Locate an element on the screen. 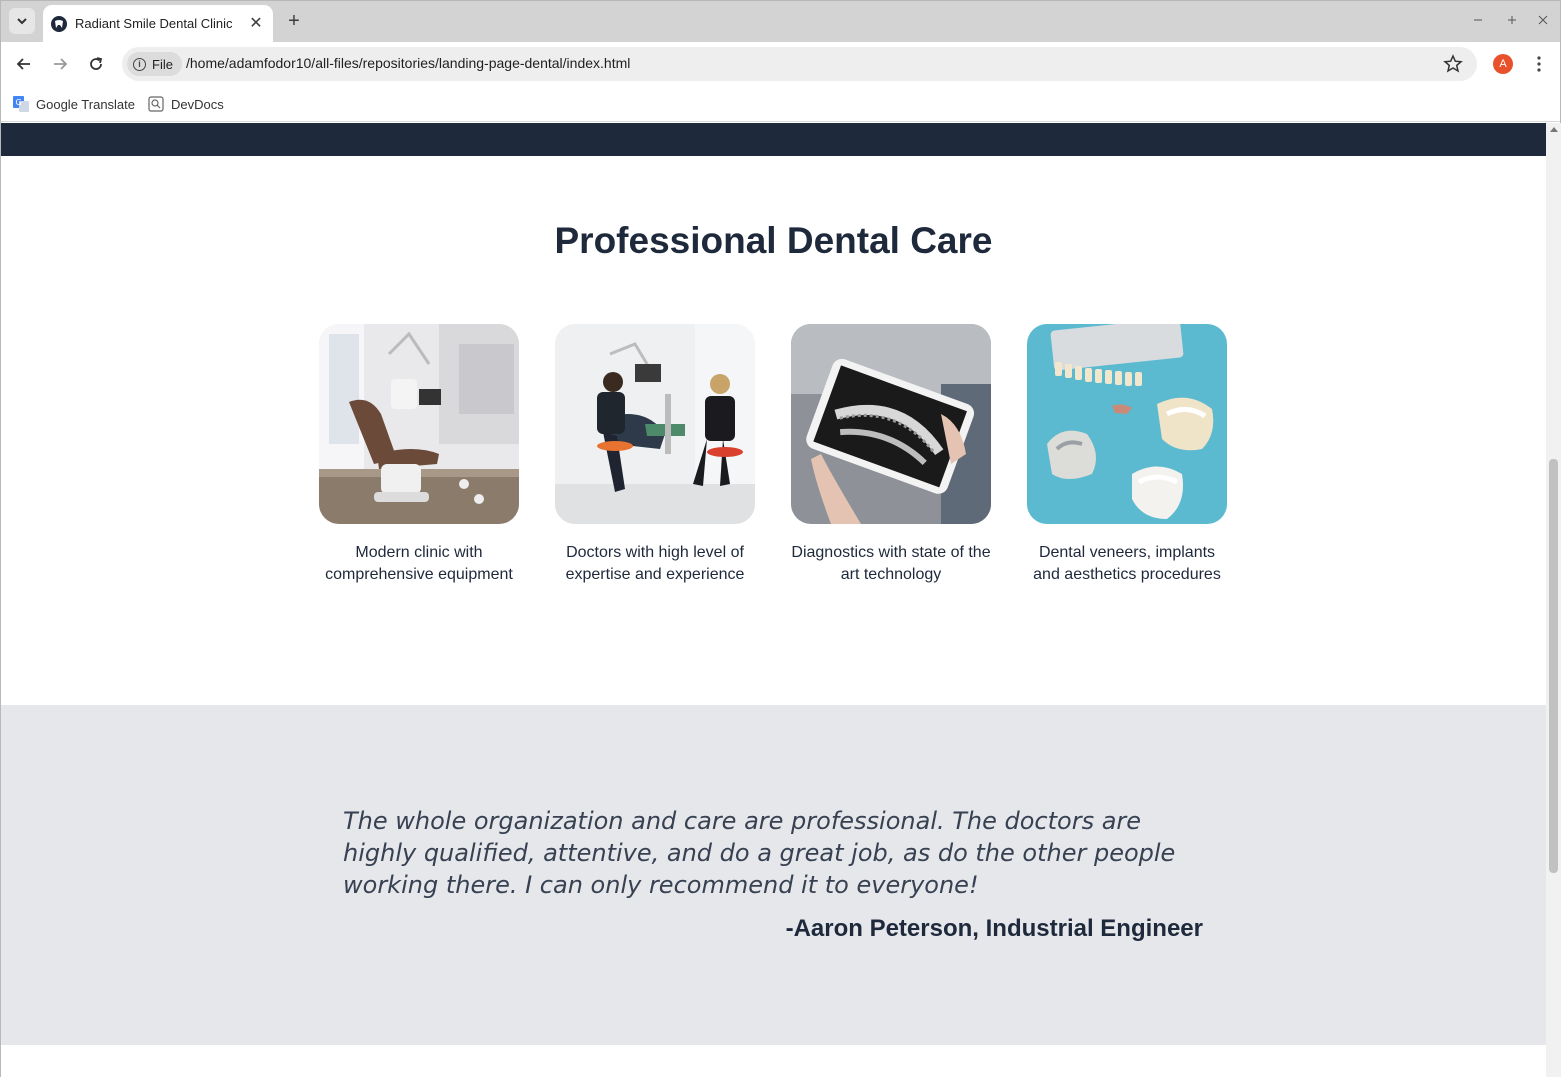  svg-text: G is located at coordinates (19, 102).